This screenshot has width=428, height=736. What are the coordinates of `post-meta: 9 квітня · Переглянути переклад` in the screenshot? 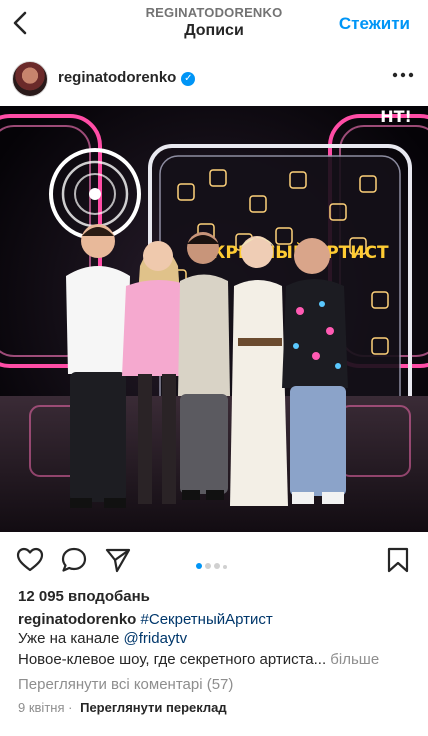 It's located at (122, 707).